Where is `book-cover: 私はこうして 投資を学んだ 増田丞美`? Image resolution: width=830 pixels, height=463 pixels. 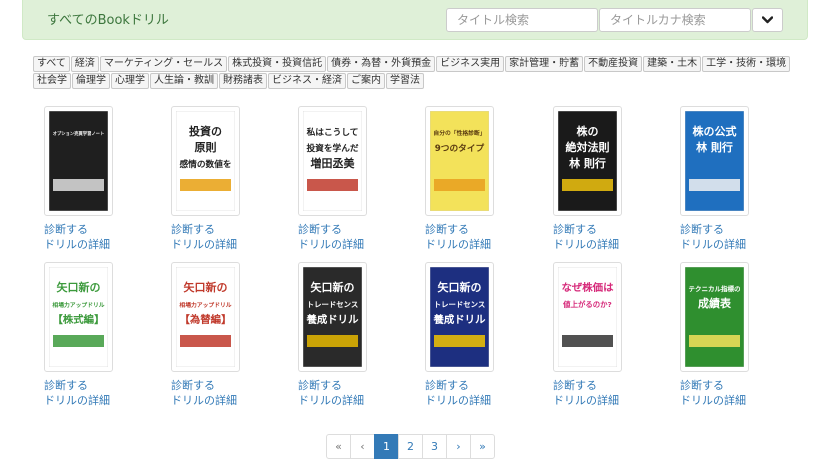 book-cover: 私はこうして 投資を学んだ 増田丞美 is located at coordinates (332, 161).